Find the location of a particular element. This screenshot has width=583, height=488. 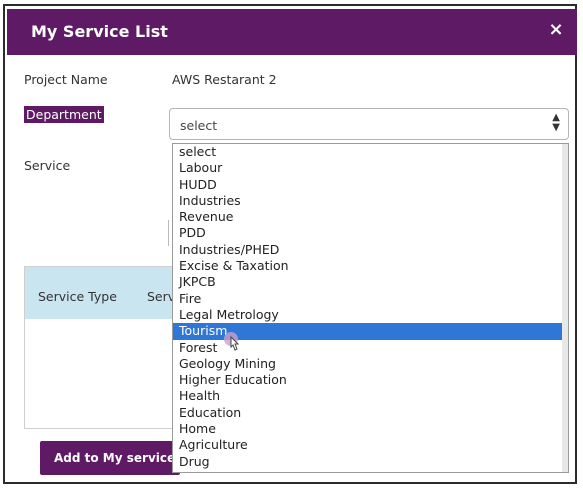

service-label: Service is located at coordinates (47, 165).